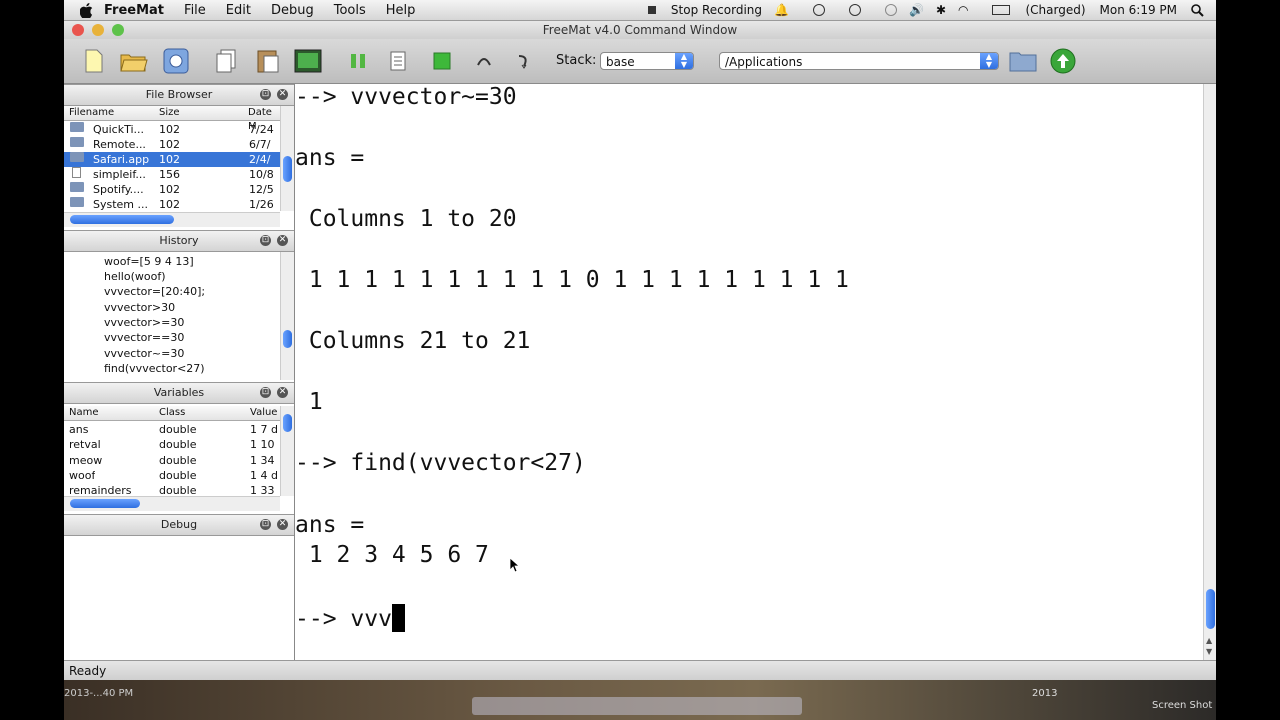 The height and width of the screenshot is (720, 1280). What do you see at coordinates (134, 10) in the screenshot?
I see `app-menu: FreeMat` at bounding box center [134, 10].